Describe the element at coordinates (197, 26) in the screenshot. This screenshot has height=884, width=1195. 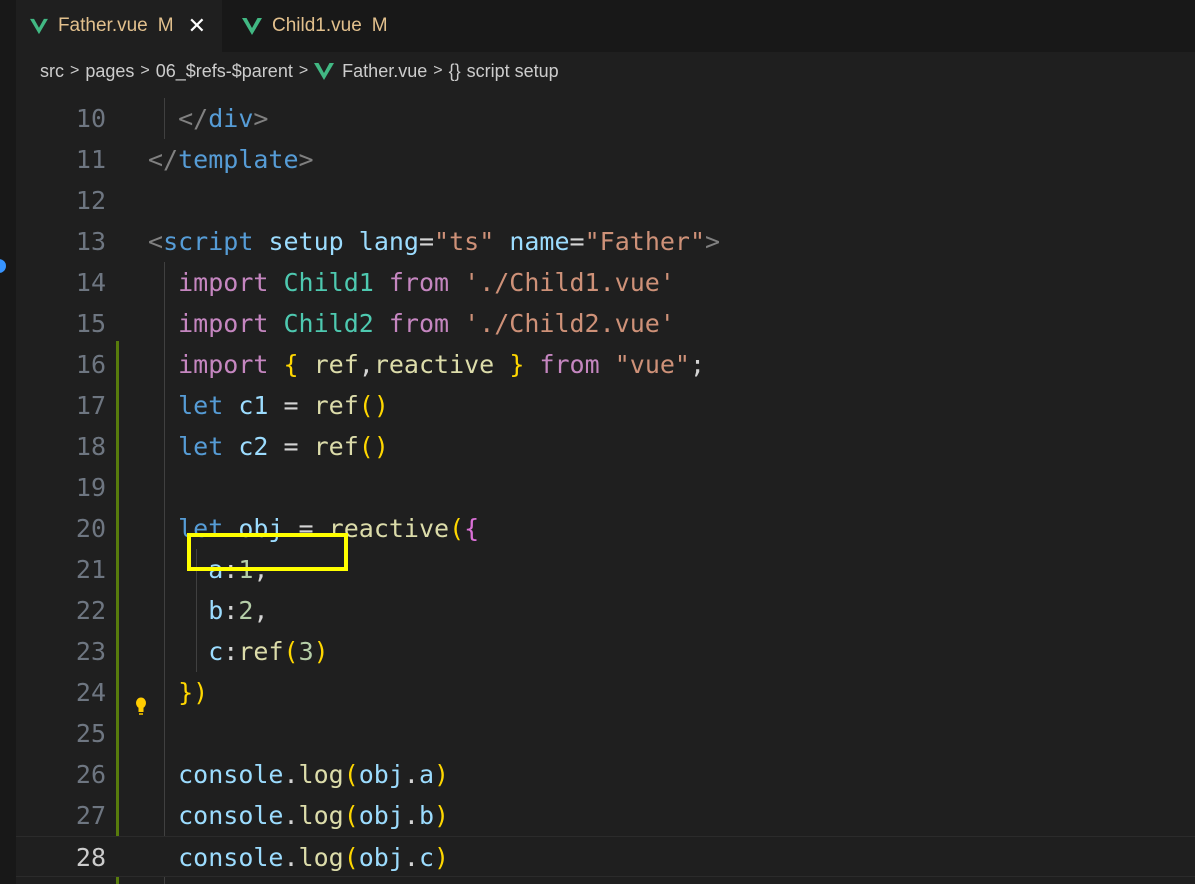
I see `close-icon: ✕` at that location.